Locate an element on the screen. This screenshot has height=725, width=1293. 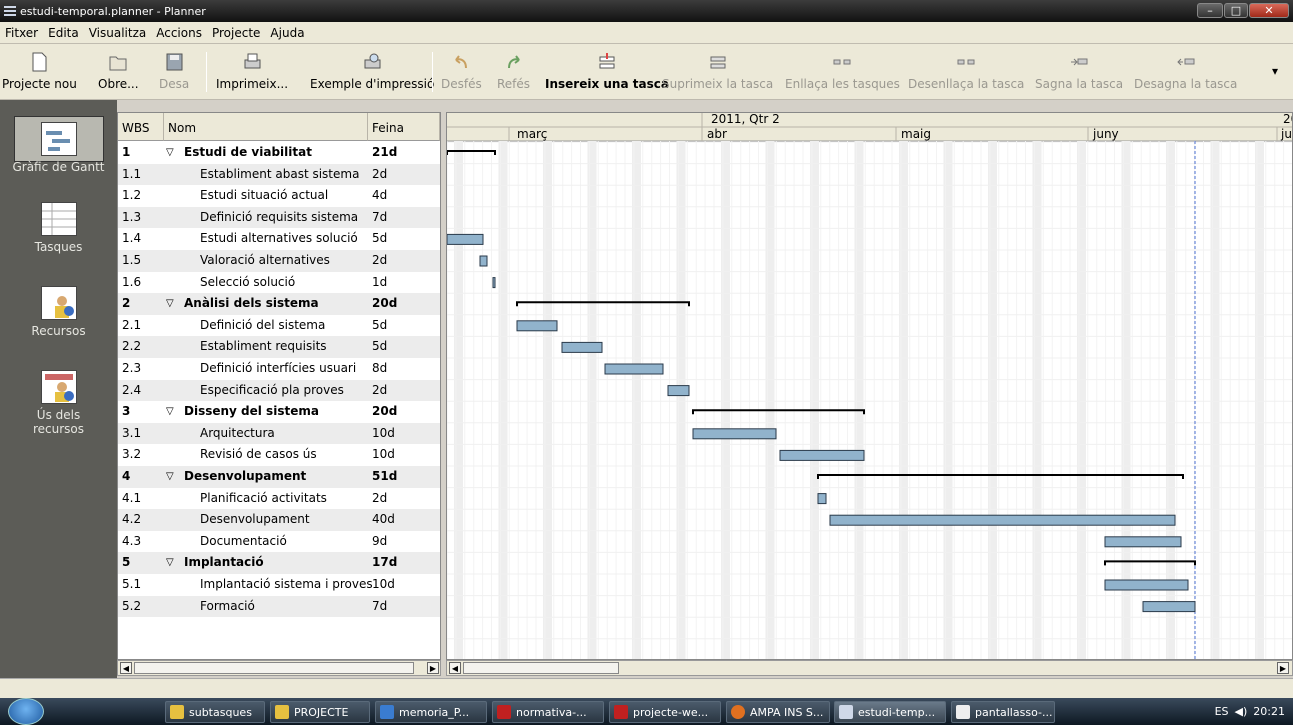
table-row: 1.5 Valoració alternatives 2d is located at coordinates (279, 261).